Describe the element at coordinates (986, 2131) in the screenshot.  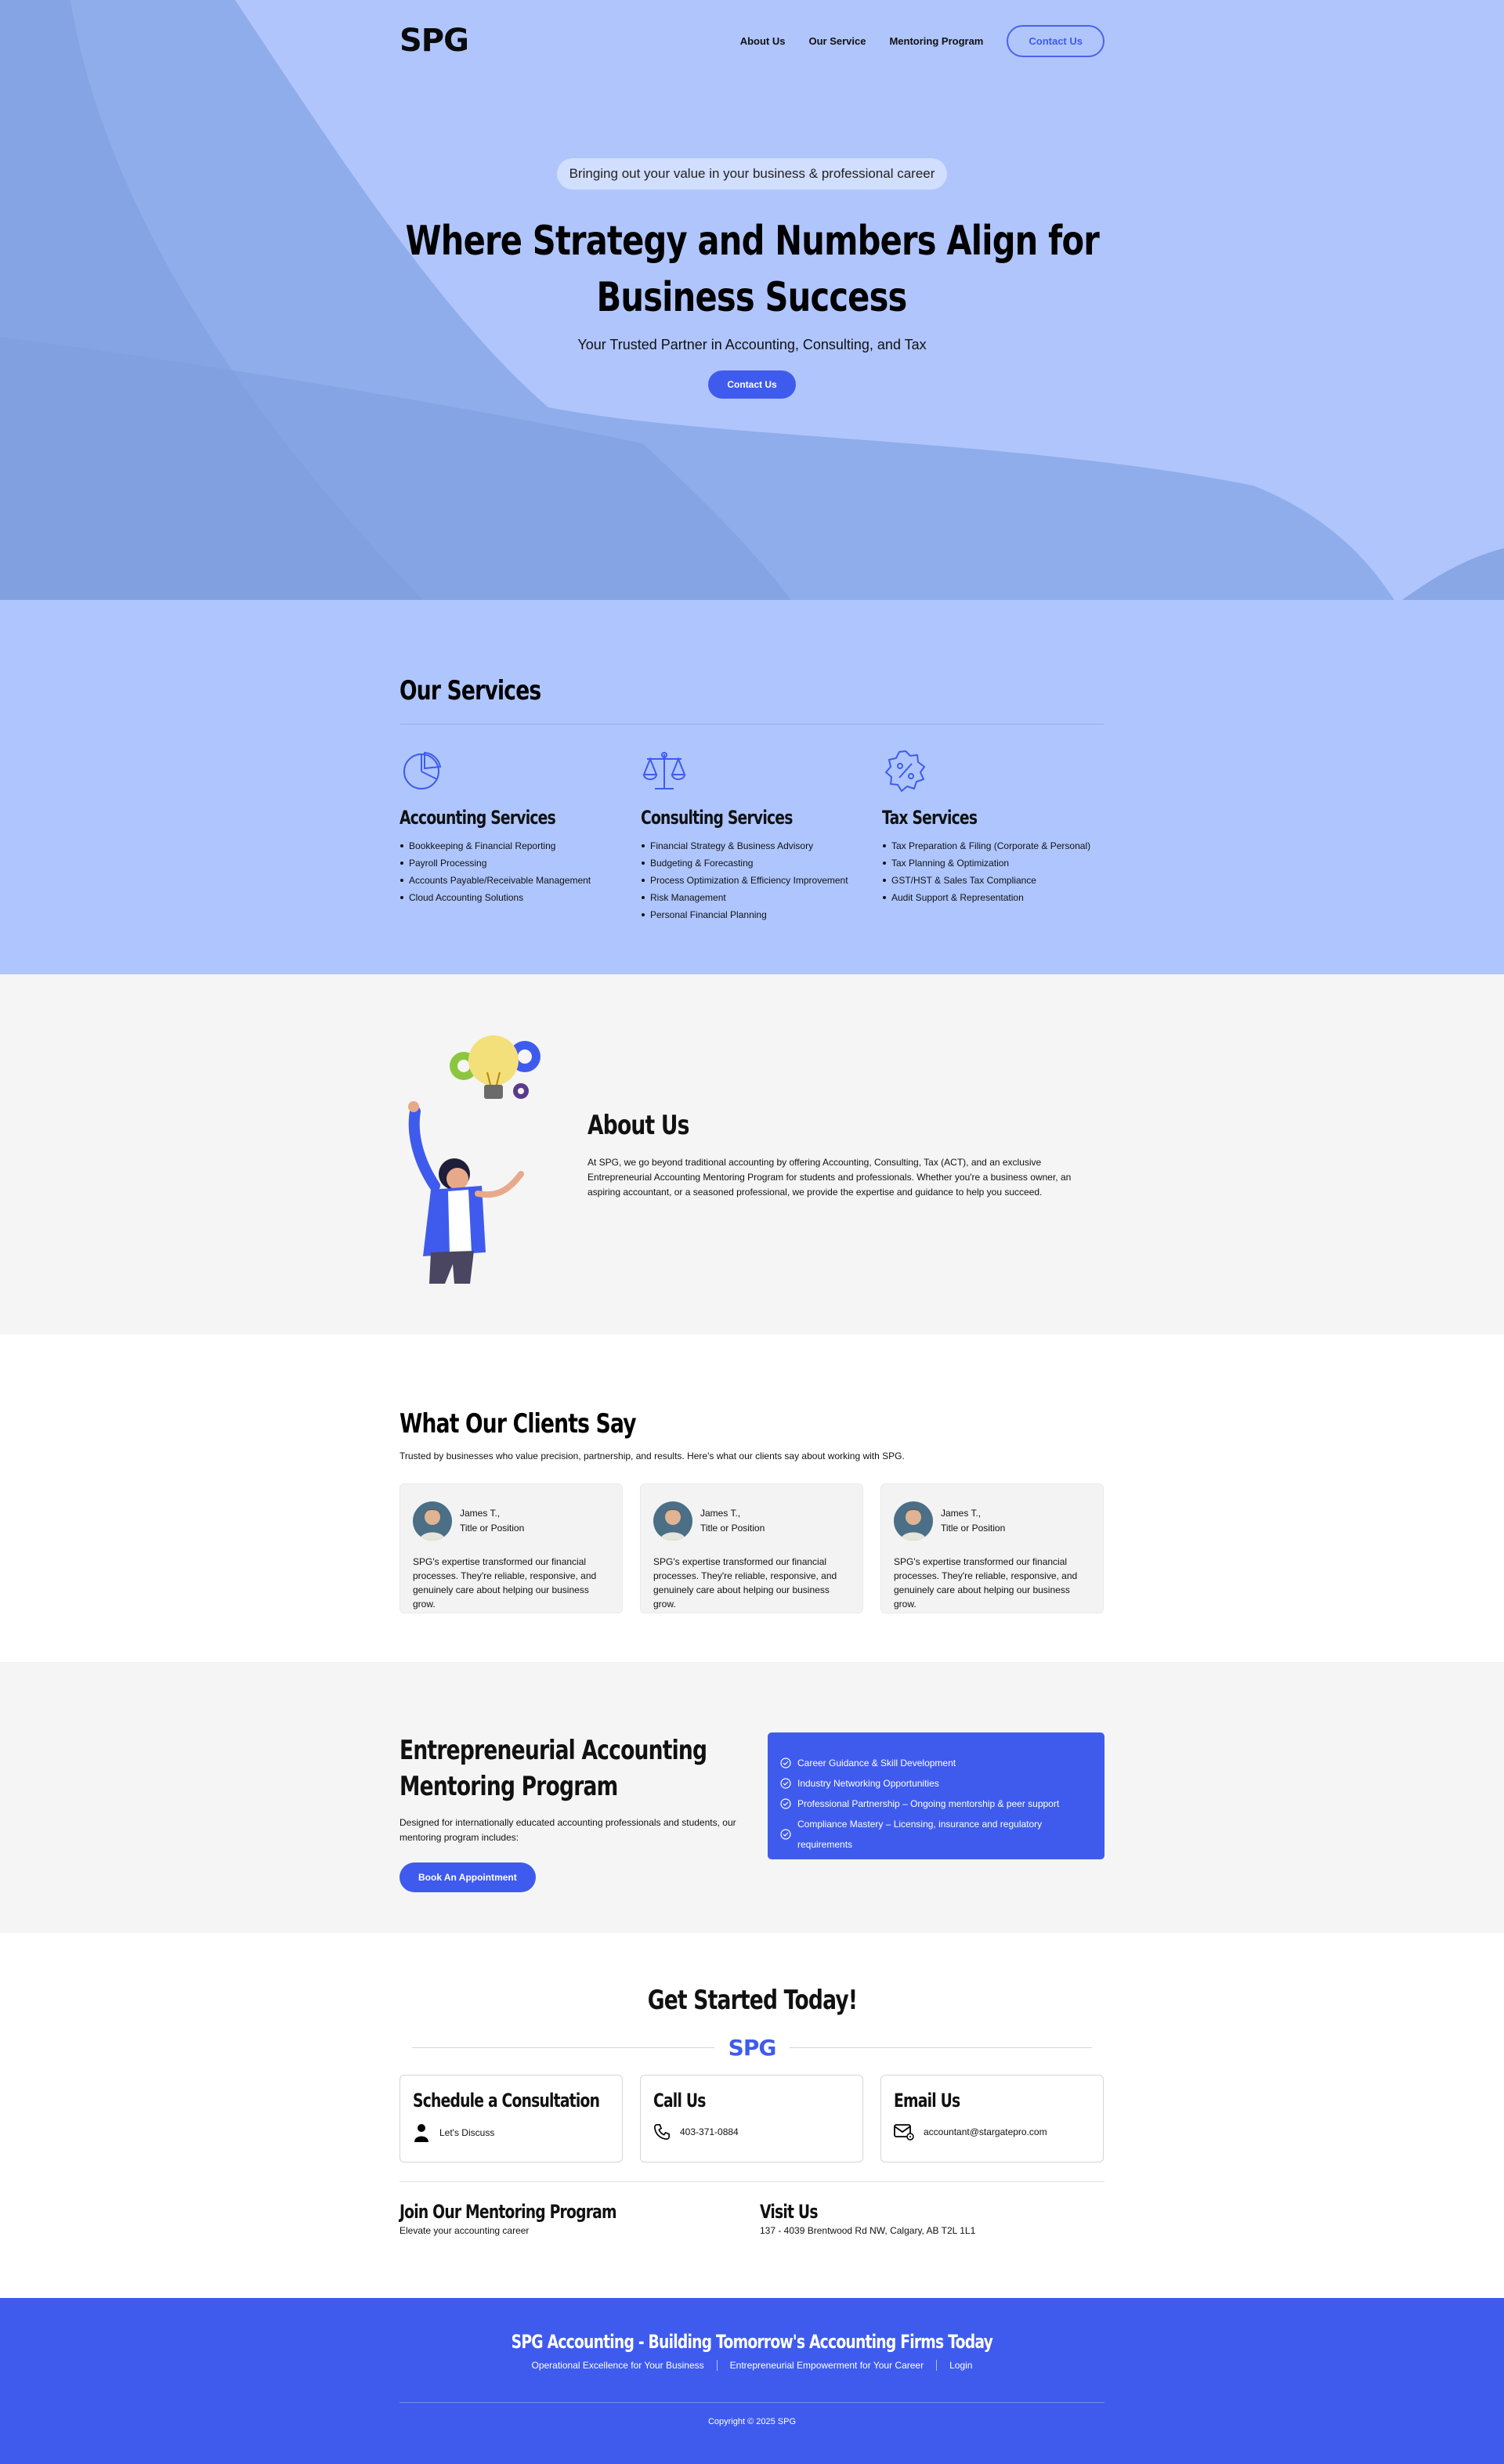
I see `contact-card-text: accountant@stargatepro.com` at that location.